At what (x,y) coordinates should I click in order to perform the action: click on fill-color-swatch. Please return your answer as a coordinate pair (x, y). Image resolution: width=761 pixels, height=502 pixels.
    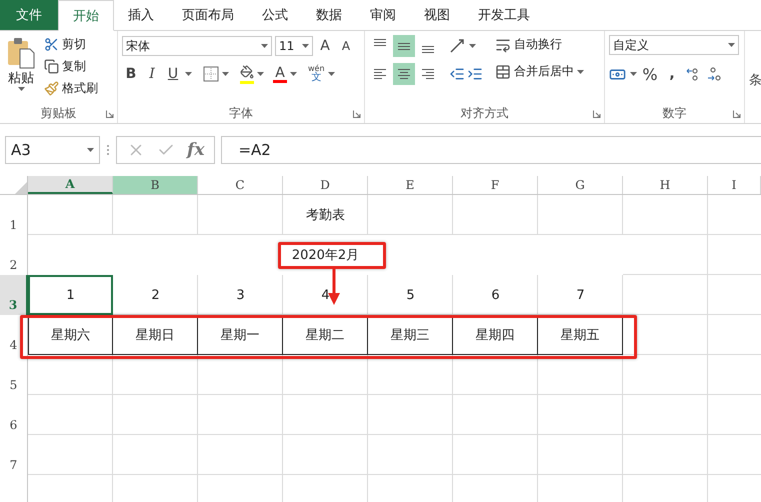
    Looking at the image, I should click on (247, 82).